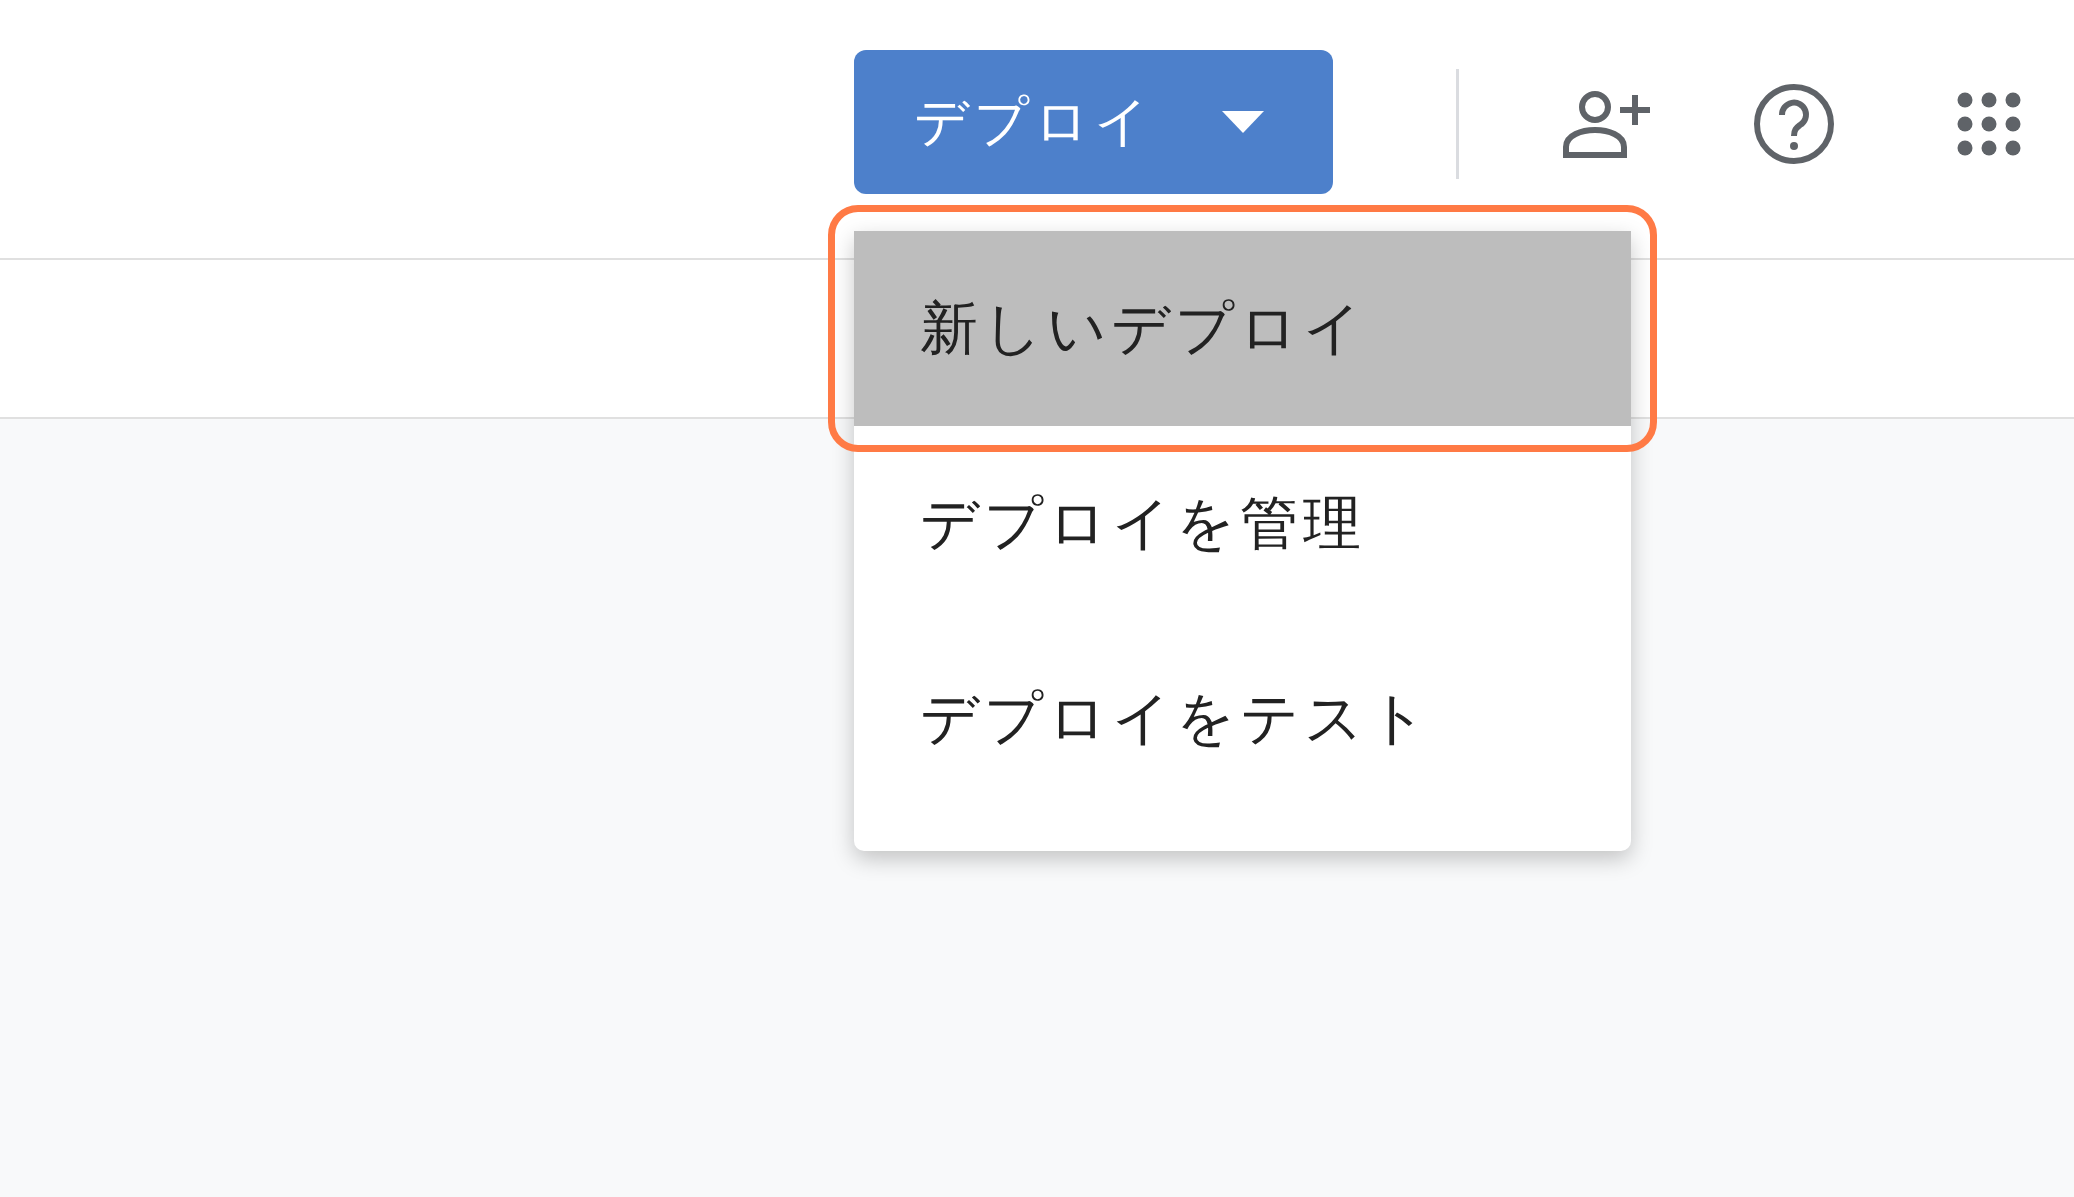  Describe the element at coordinates (1243, 122) in the screenshot. I see `caret-icon` at that location.